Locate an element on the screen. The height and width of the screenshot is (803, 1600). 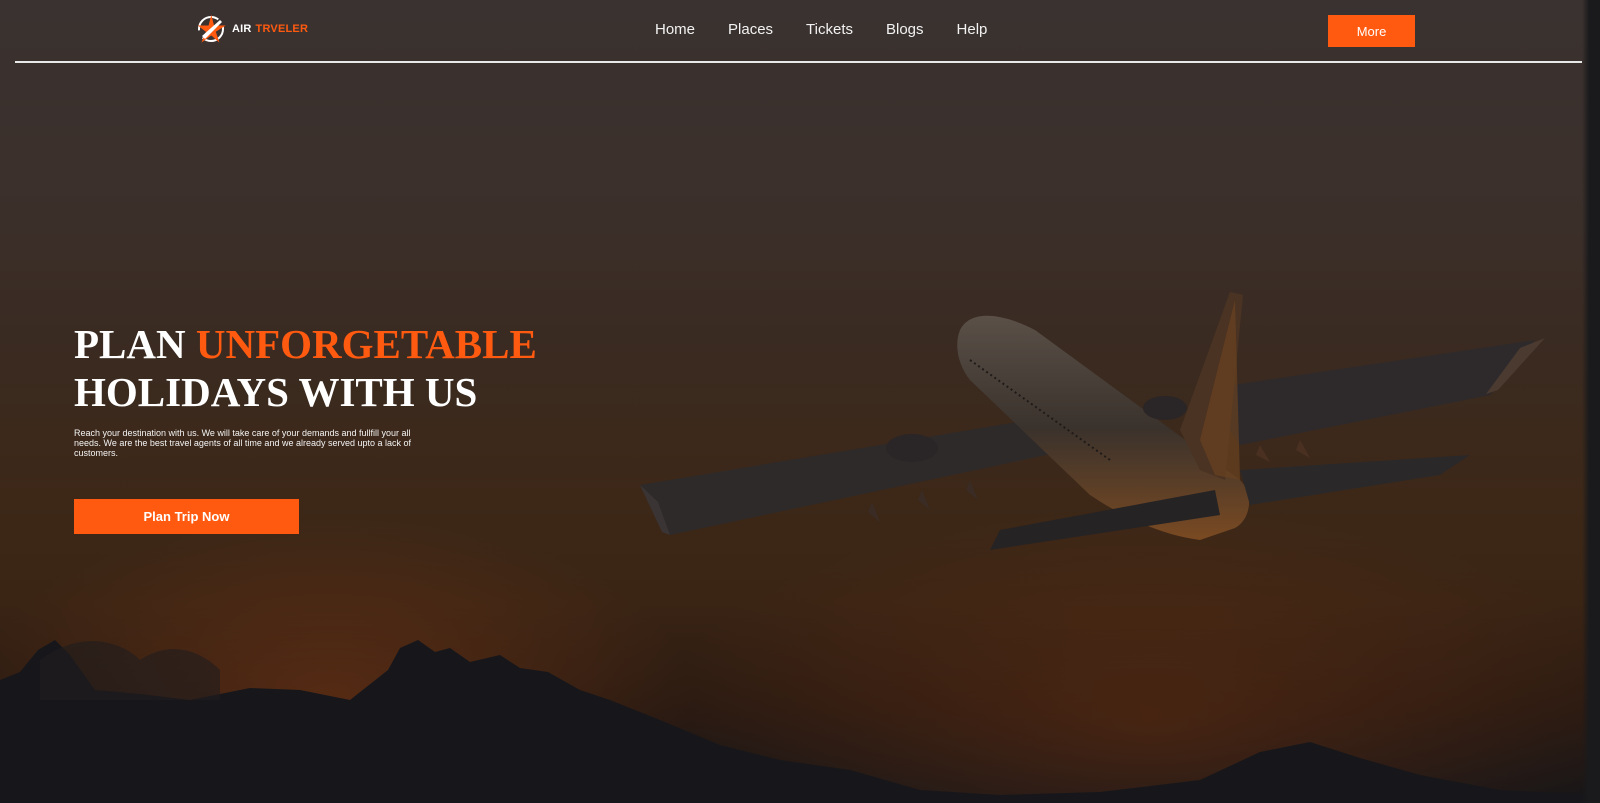
nav-link-home: Home is located at coordinates (675, 29).